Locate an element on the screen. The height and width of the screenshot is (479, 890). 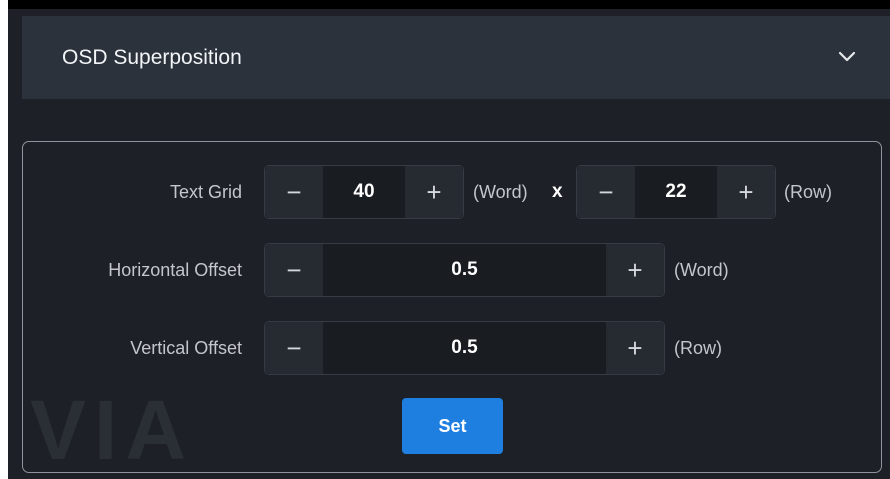
text-grid-words-stepper: − 40 + is located at coordinates (364, 192).